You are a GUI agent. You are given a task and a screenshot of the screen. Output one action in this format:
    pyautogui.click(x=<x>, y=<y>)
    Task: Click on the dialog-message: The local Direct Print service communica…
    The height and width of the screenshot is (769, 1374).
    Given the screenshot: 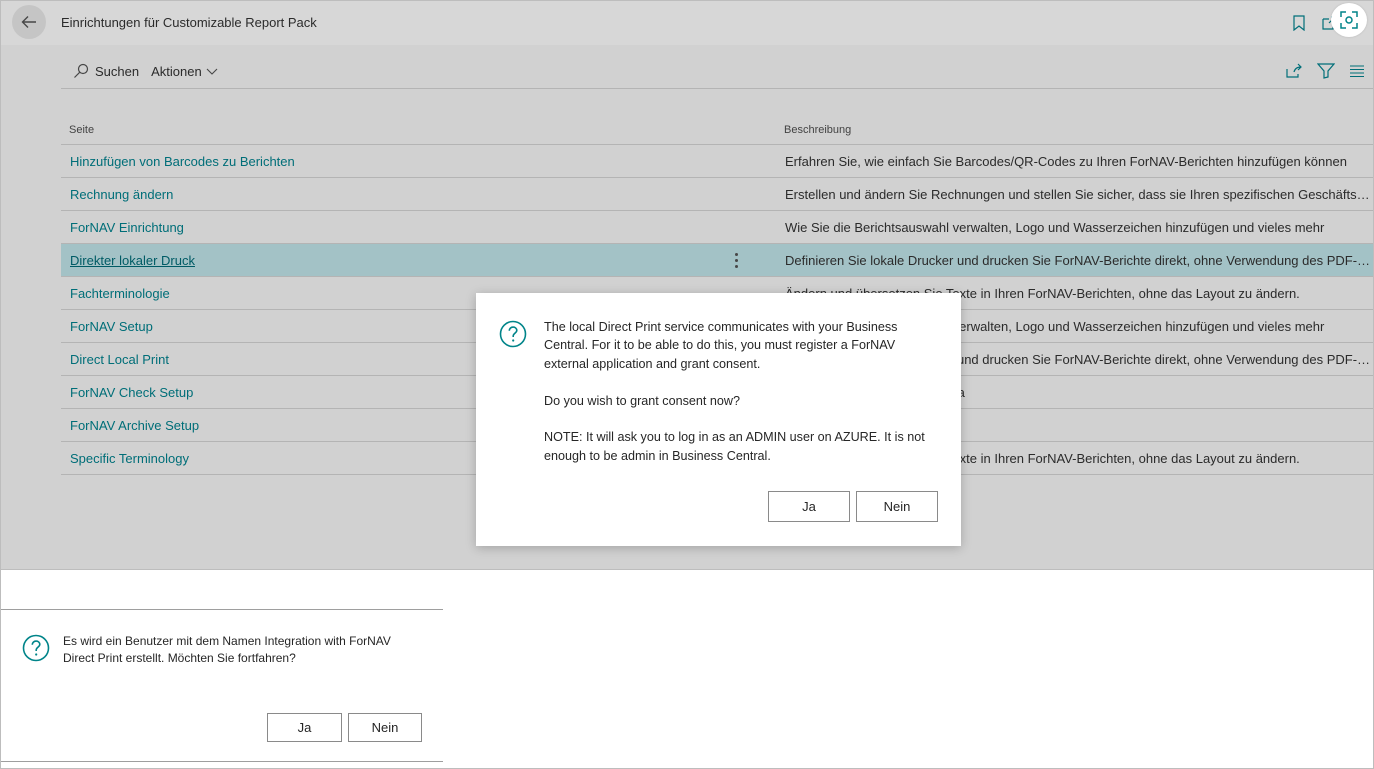 What is the action you would take?
    pyautogui.click(x=739, y=401)
    